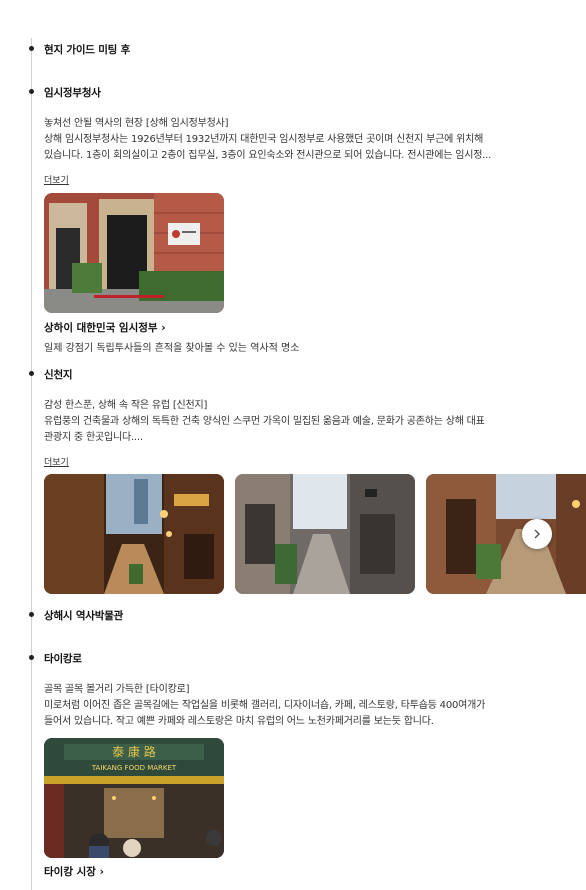 This screenshot has height=890, width=586. What do you see at coordinates (134, 768) in the screenshot?
I see `market-sign-text: TAIKANG FOOD MARKET` at bounding box center [134, 768].